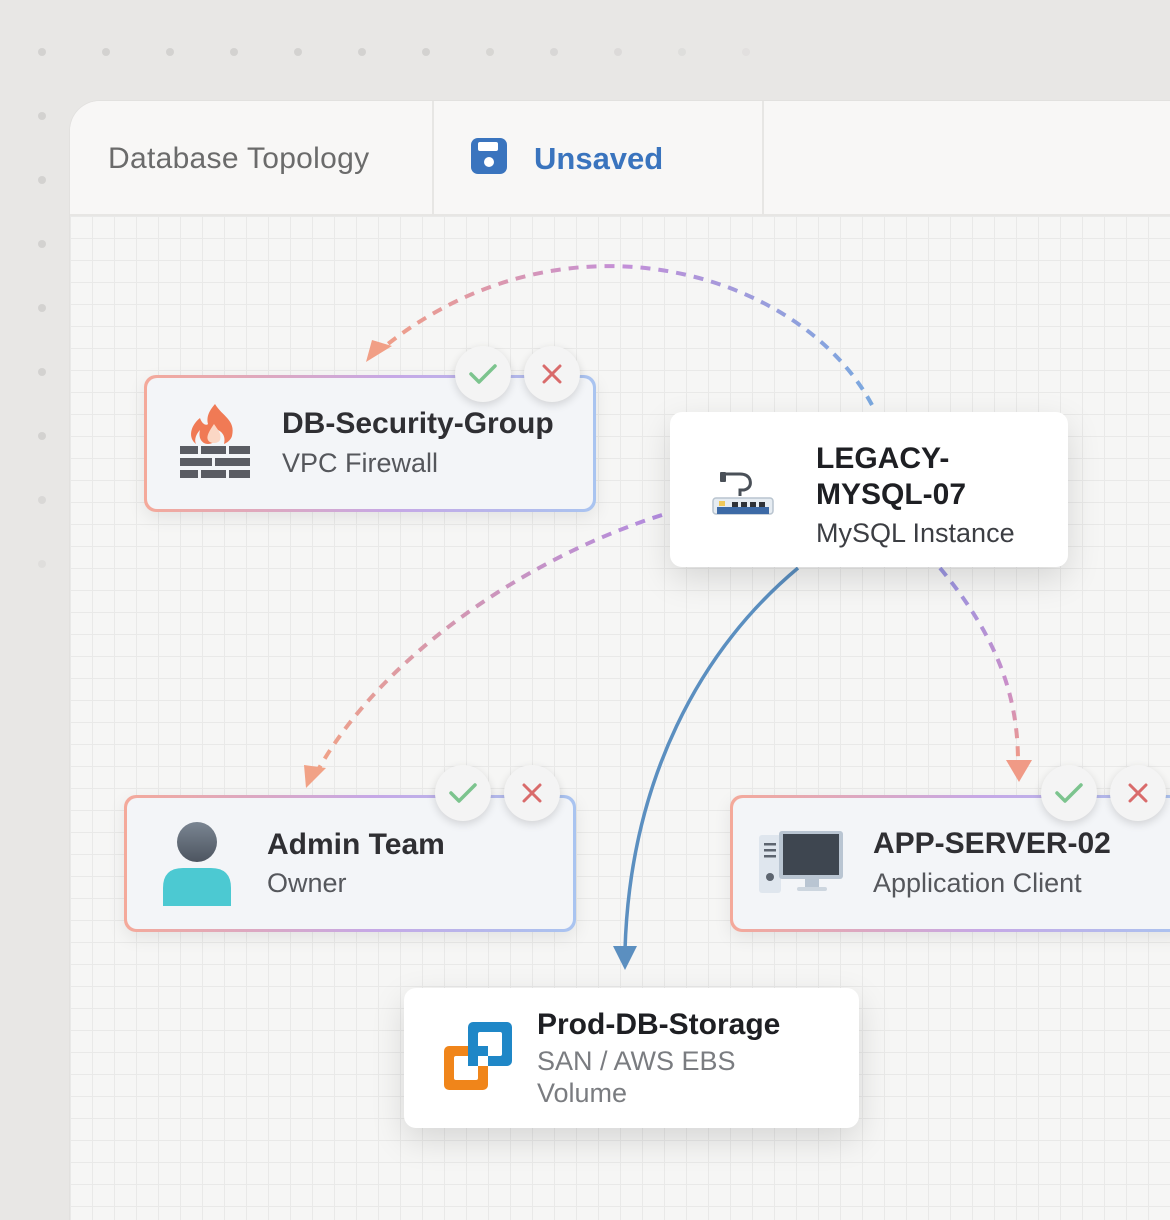 The height and width of the screenshot is (1220, 1170). I want to click on edge-mysql-to-admin-team, so click(489, 642).